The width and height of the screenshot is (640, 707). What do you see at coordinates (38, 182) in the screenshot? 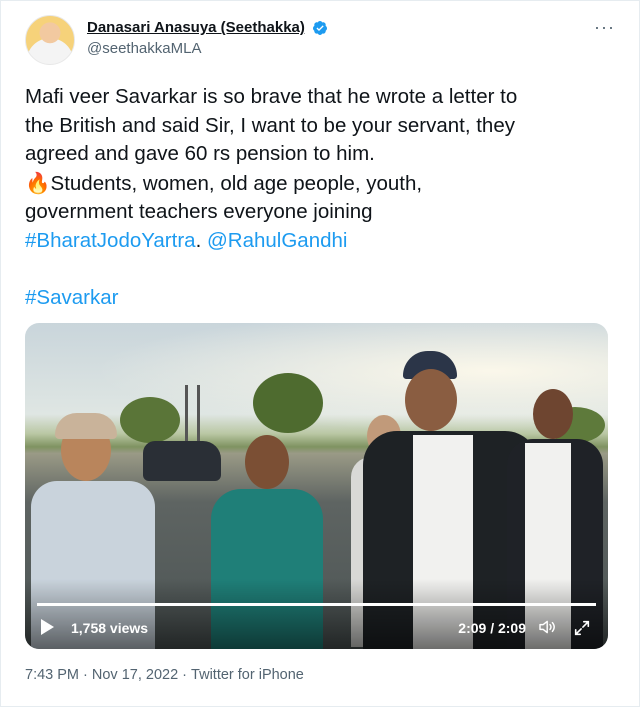
I see `fire-emoji-icon: 🔥` at bounding box center [38, 182].